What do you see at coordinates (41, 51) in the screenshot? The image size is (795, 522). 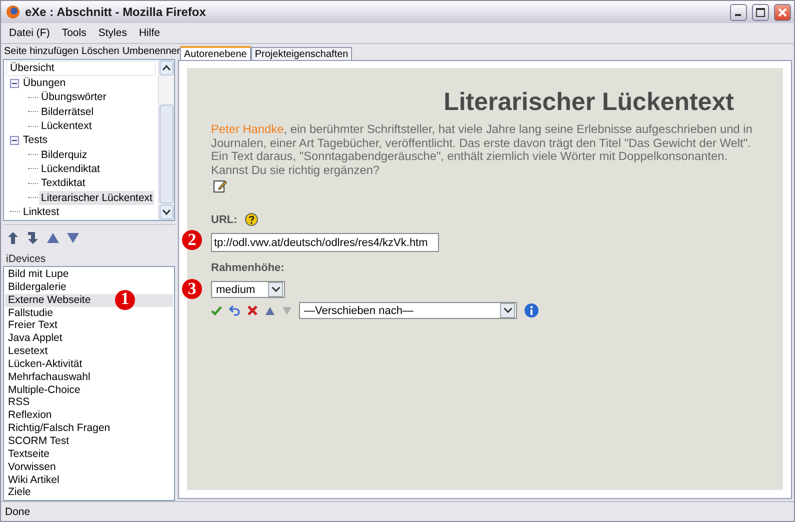 I see `toolbar-button: Seite hinzufügen` at bounding box center [41, 51].